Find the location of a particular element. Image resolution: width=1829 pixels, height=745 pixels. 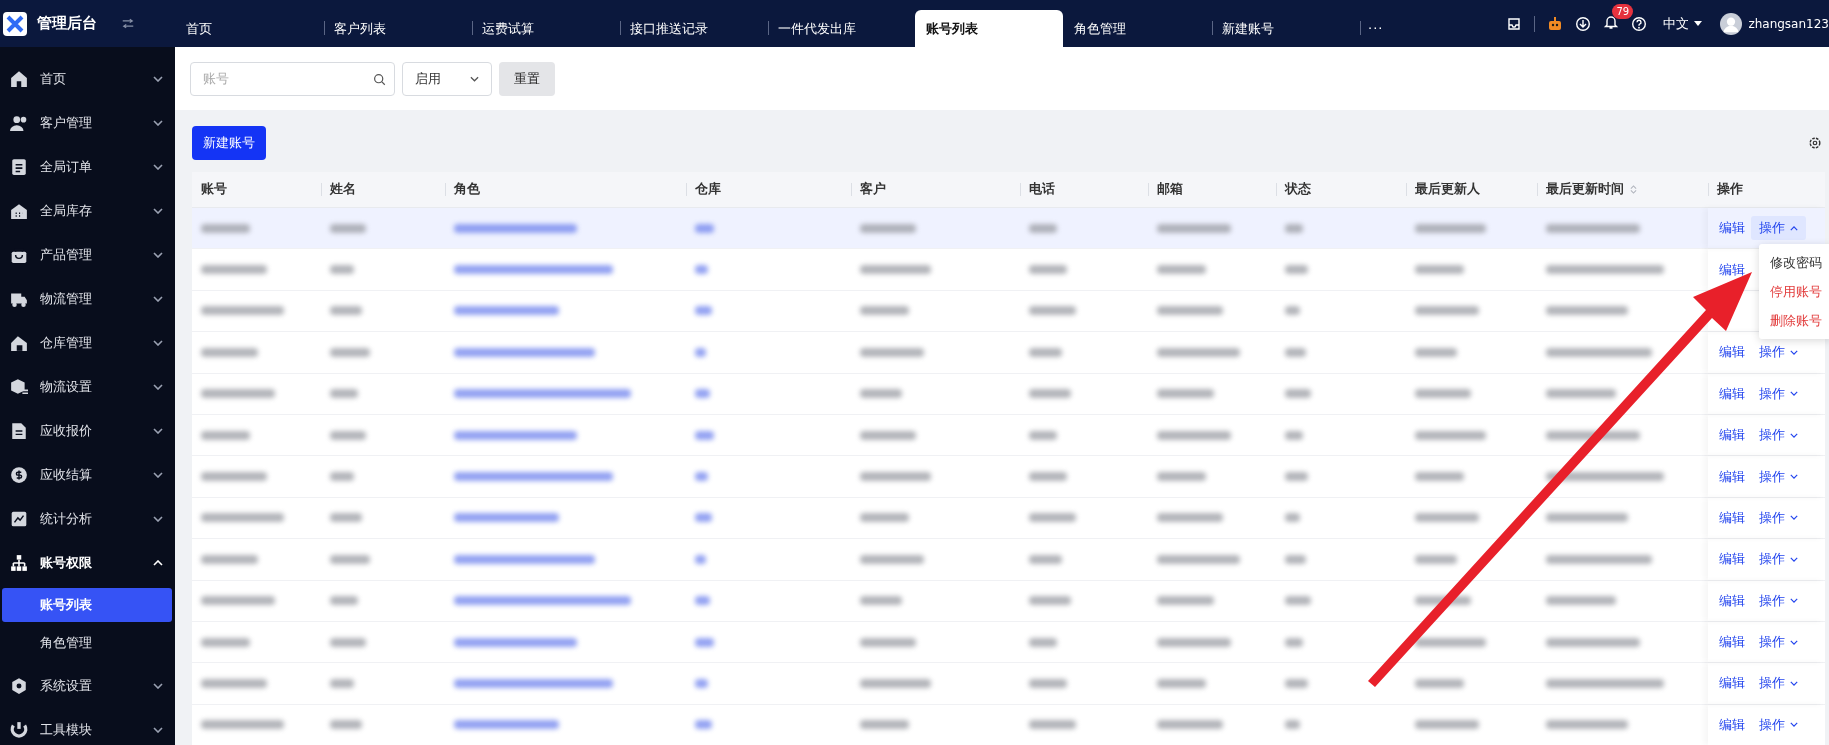

column-header: 邮箱 is located at coordinates (1170, 189).